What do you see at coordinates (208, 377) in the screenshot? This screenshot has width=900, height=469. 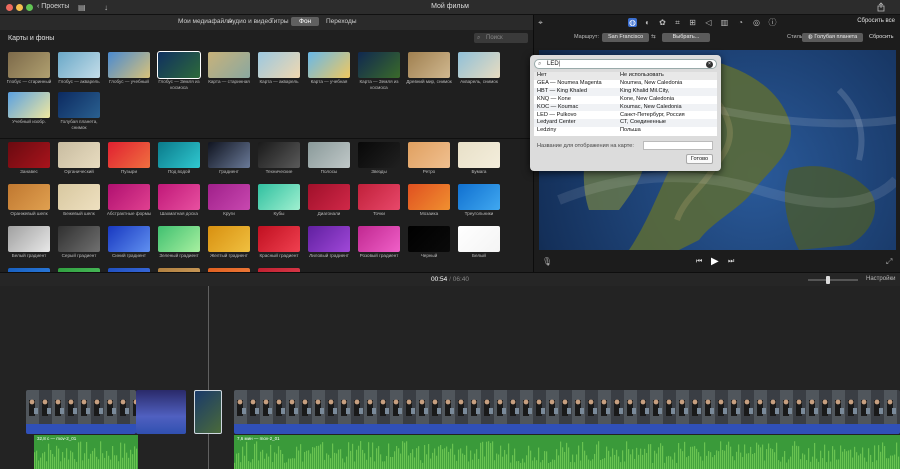 I see `playhead` at bounding box center [208, 377].